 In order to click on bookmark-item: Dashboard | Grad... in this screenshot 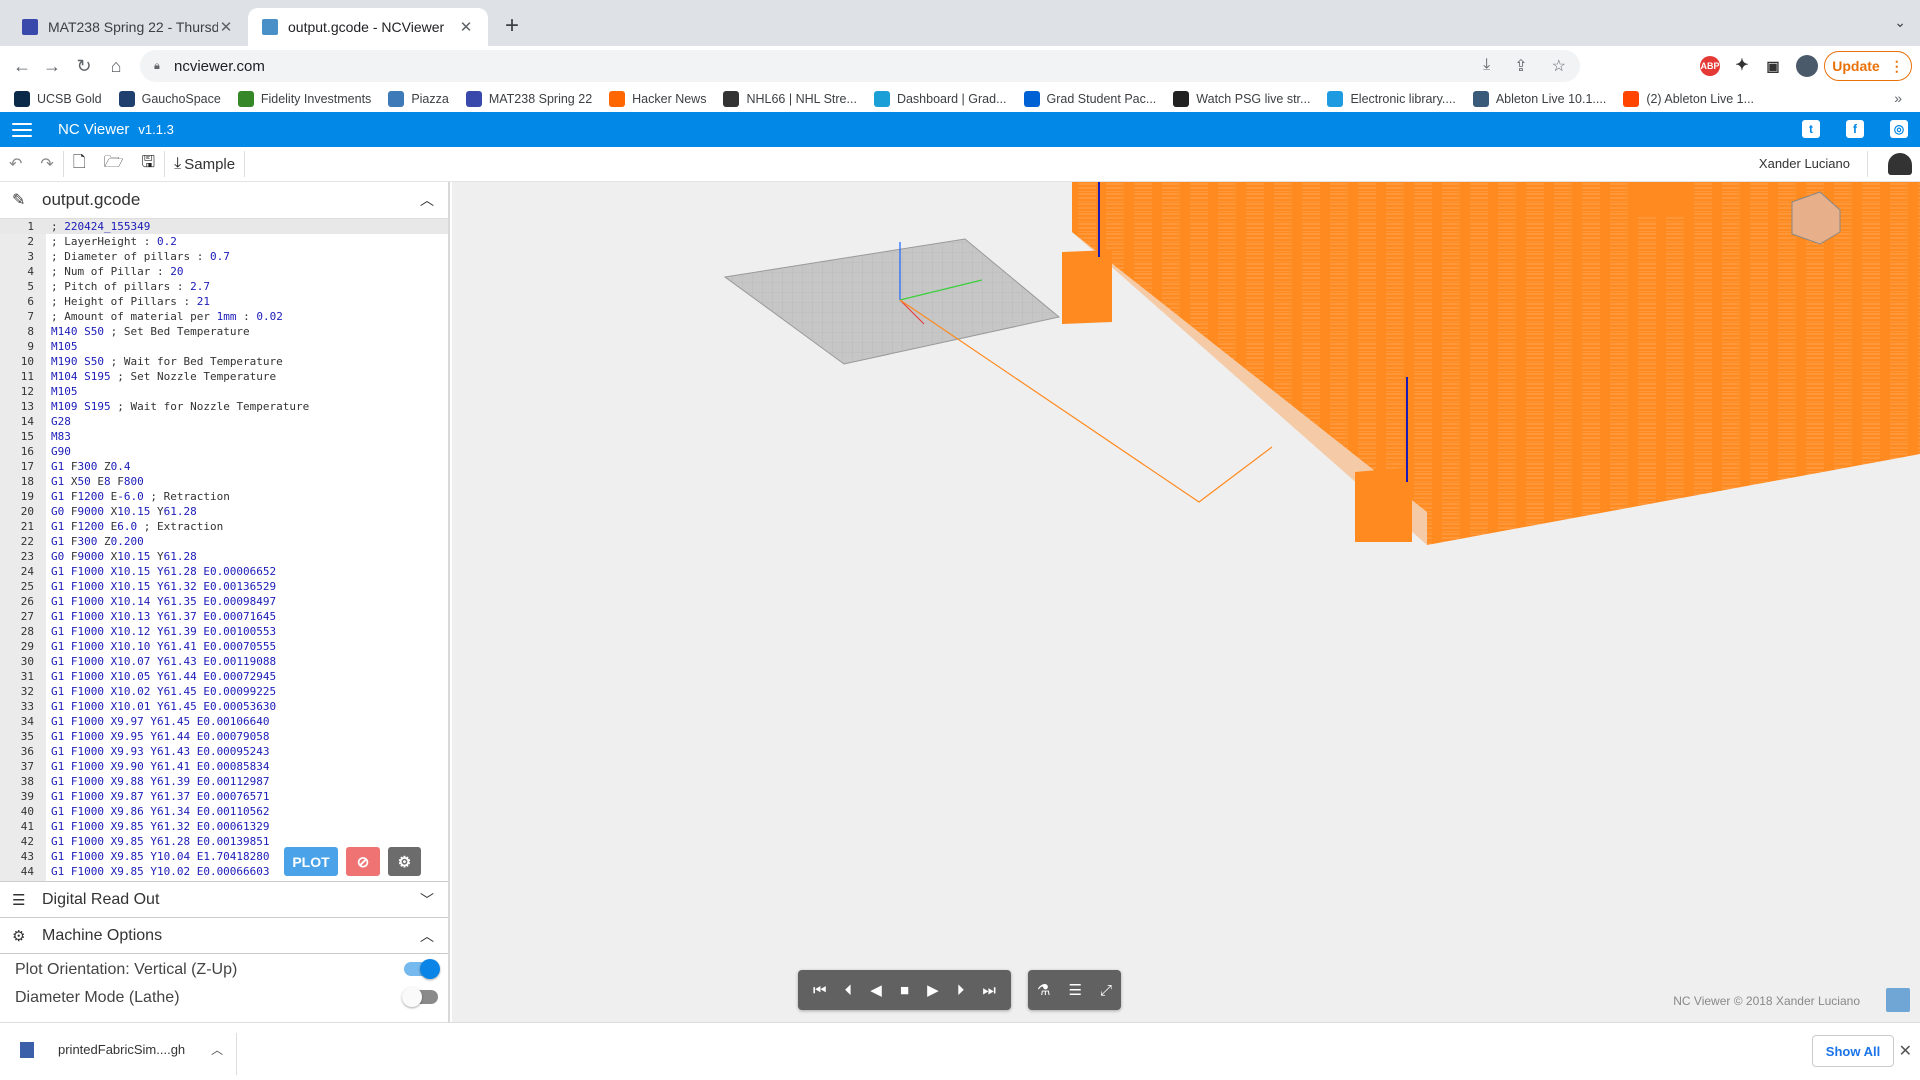, I will do `click(940, 99)`.